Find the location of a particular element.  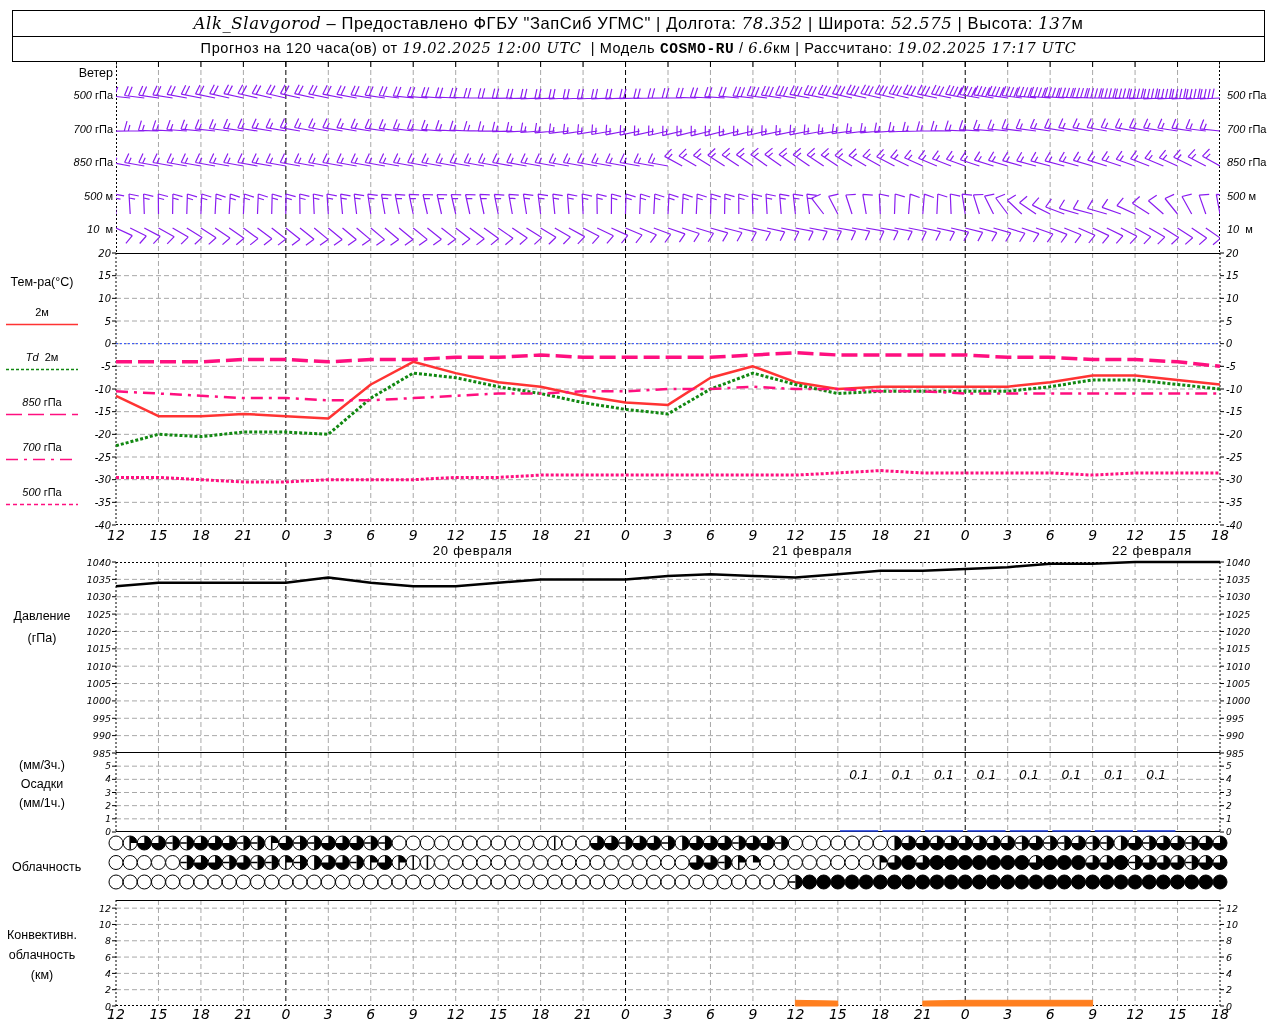

axis-tick-label: 1015 is located at coordinates (1238, 649).